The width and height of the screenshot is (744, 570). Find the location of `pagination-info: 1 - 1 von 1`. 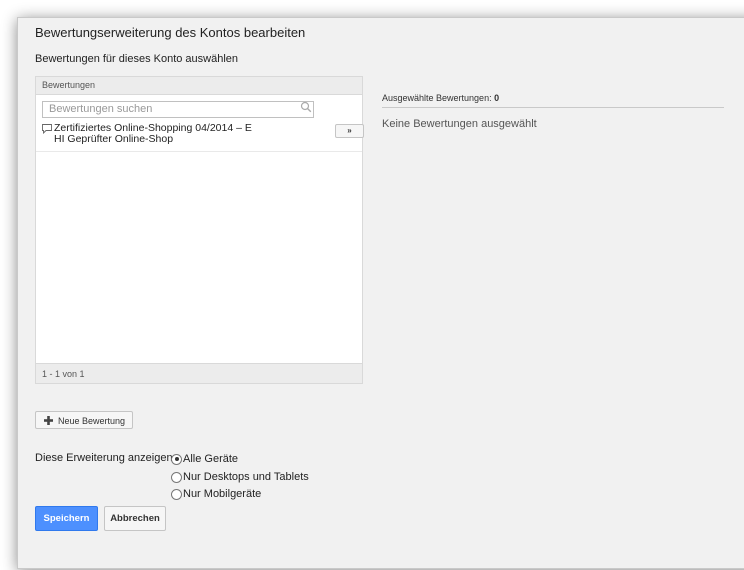

pagination-info: 1 - 1 von 1 is located at coordinates (199, 373).